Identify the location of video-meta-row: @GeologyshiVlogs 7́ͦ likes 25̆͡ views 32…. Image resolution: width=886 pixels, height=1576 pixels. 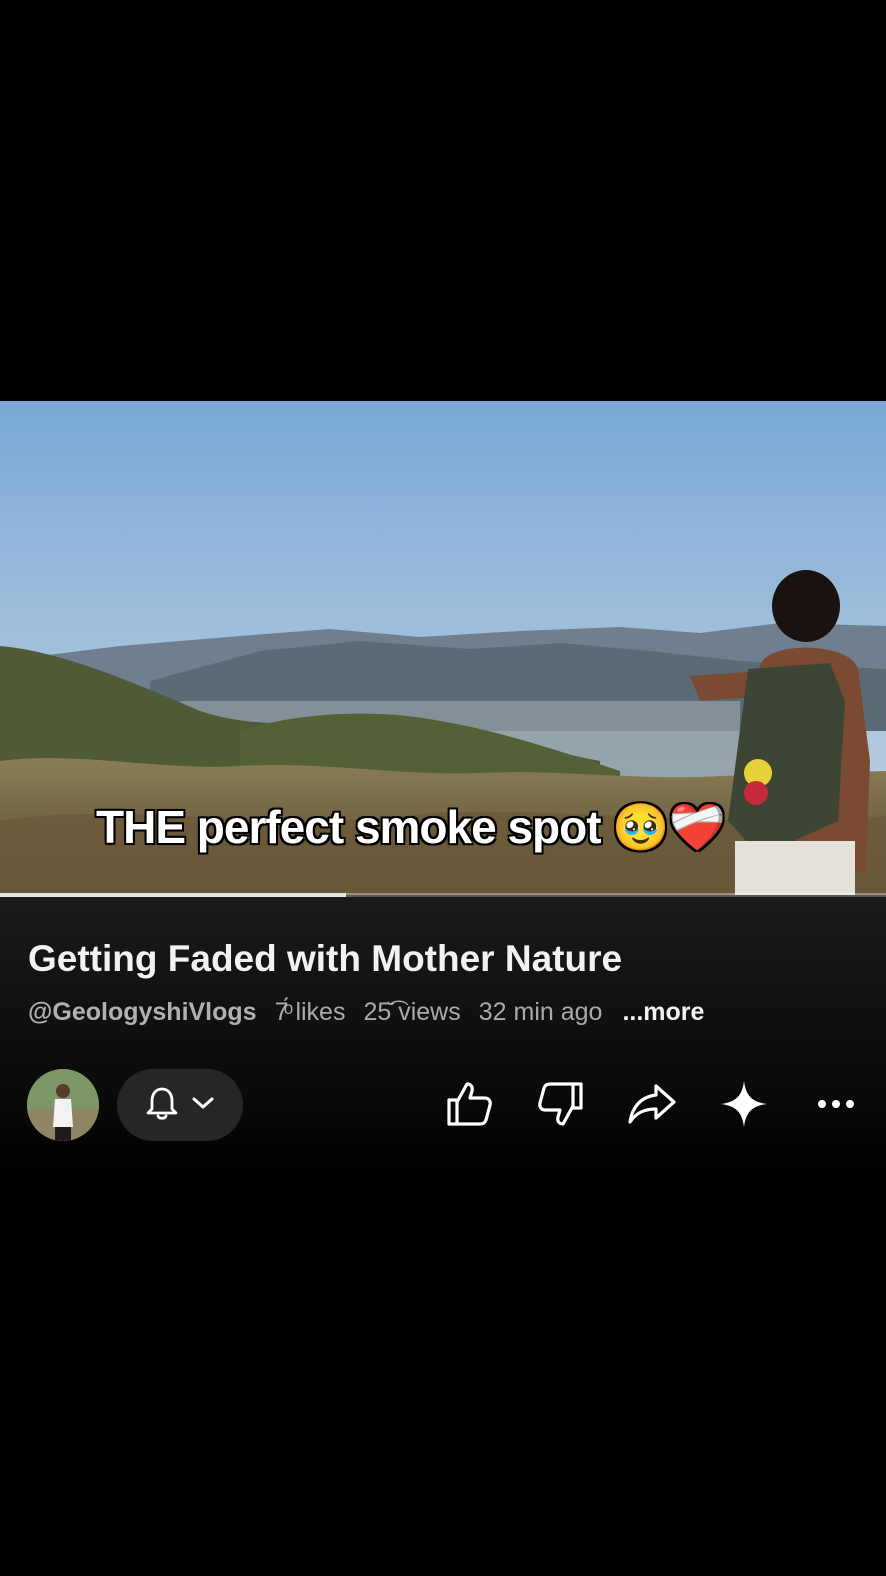
(366, 1012).